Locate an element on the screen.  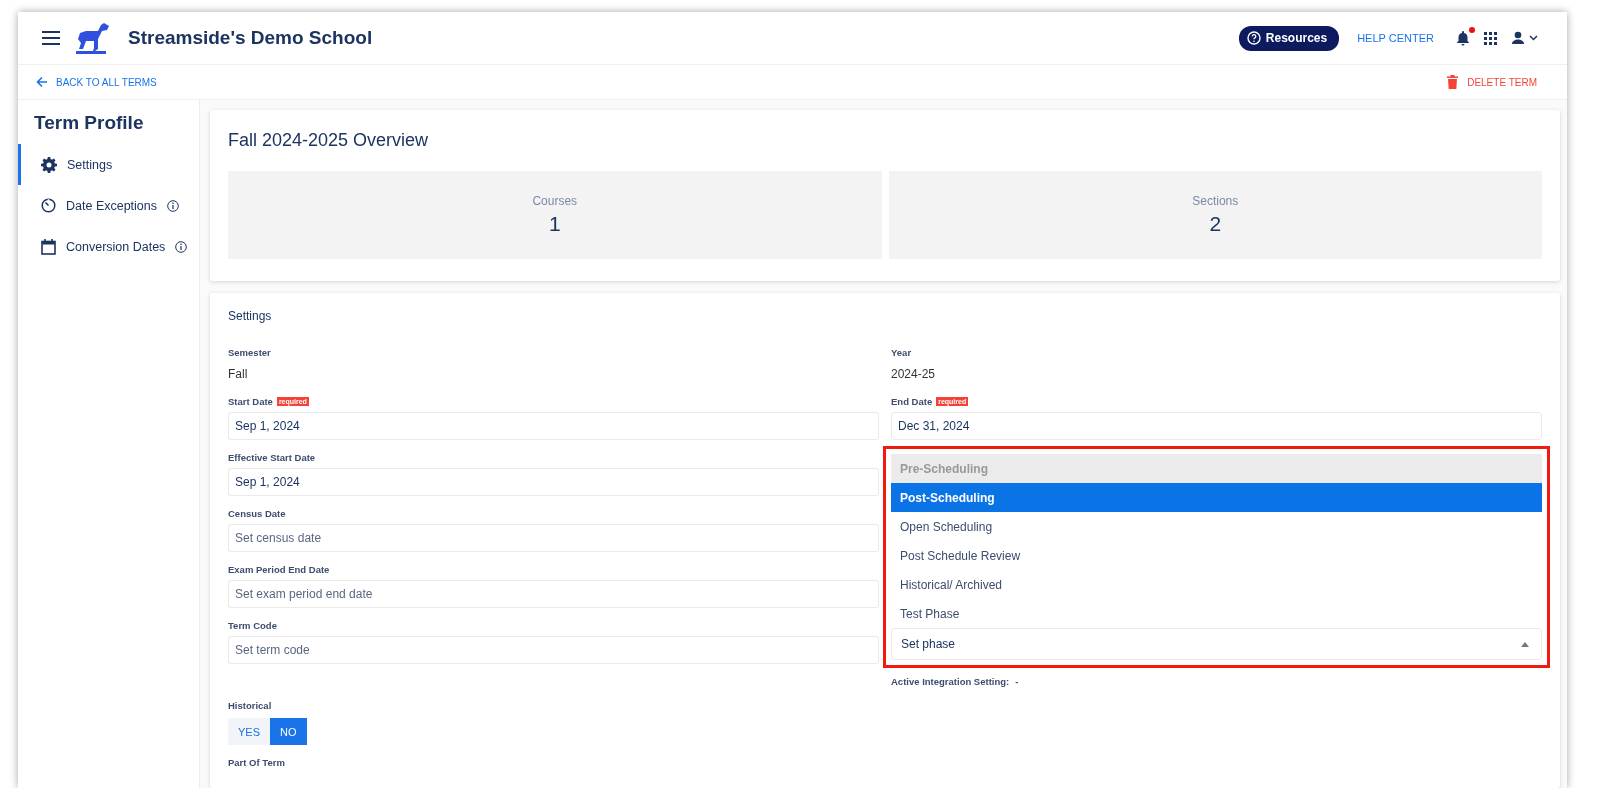
field-label: Term Code is located at coordinates (252, 625).